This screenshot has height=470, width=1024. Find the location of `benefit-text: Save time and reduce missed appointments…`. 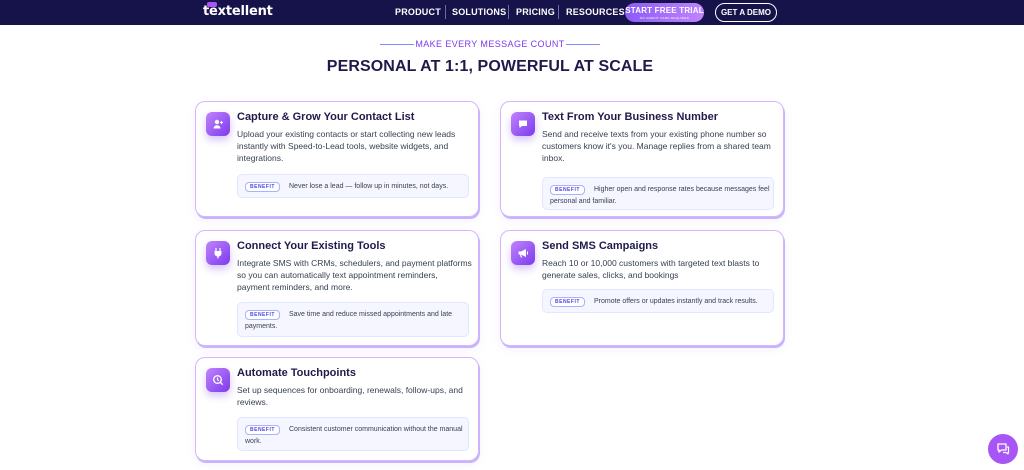

benefit-text: Save time and reduce missed appointments… is located at coordinates (349, 320).